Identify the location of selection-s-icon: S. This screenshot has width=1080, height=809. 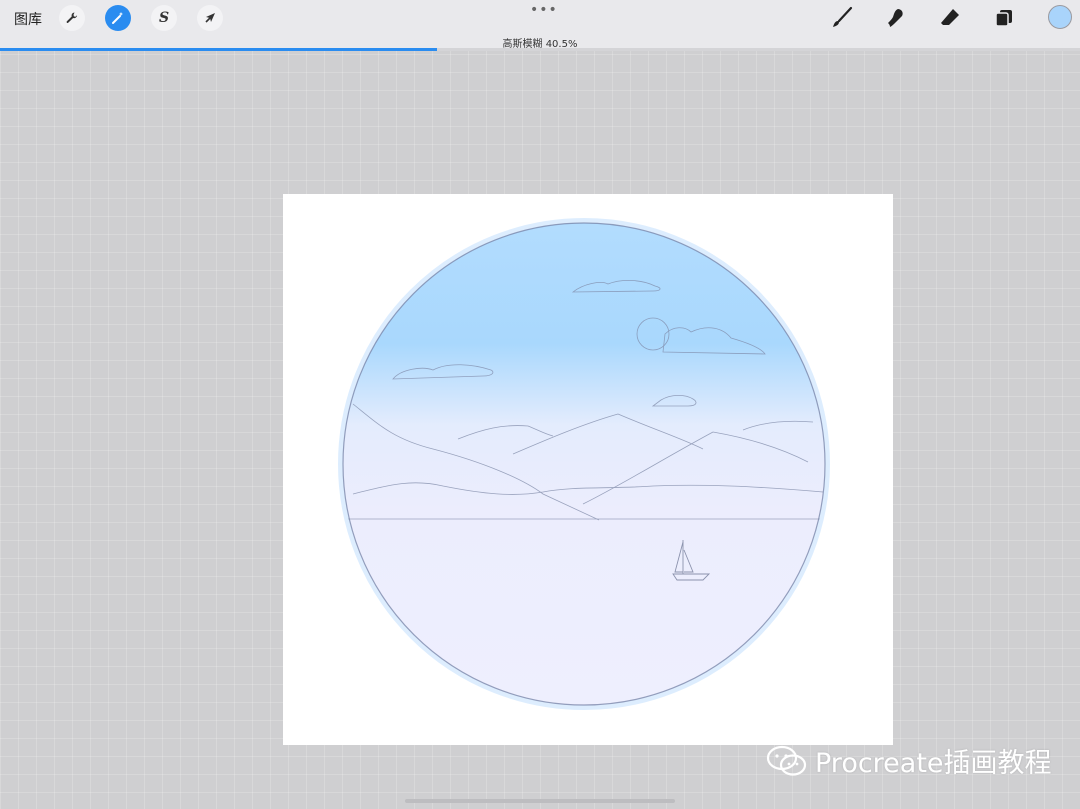
(164, 18).